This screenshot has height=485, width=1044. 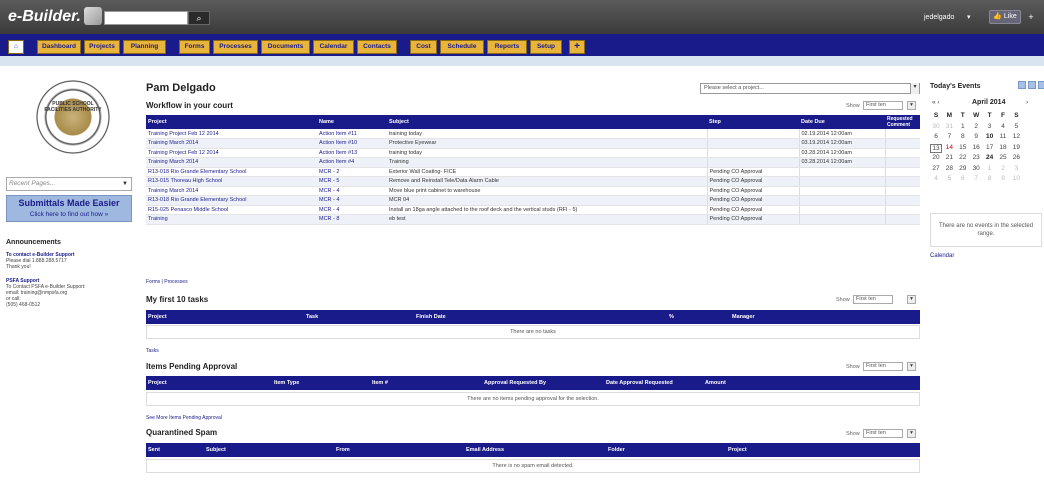 I want to click on tab-cost: Cost, so click(x=423, y=47).